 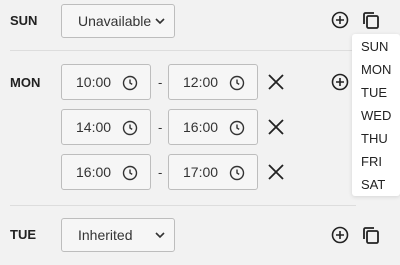 I want to click on copy-menu-option-sat: SAT, so click(x=373, y=184).